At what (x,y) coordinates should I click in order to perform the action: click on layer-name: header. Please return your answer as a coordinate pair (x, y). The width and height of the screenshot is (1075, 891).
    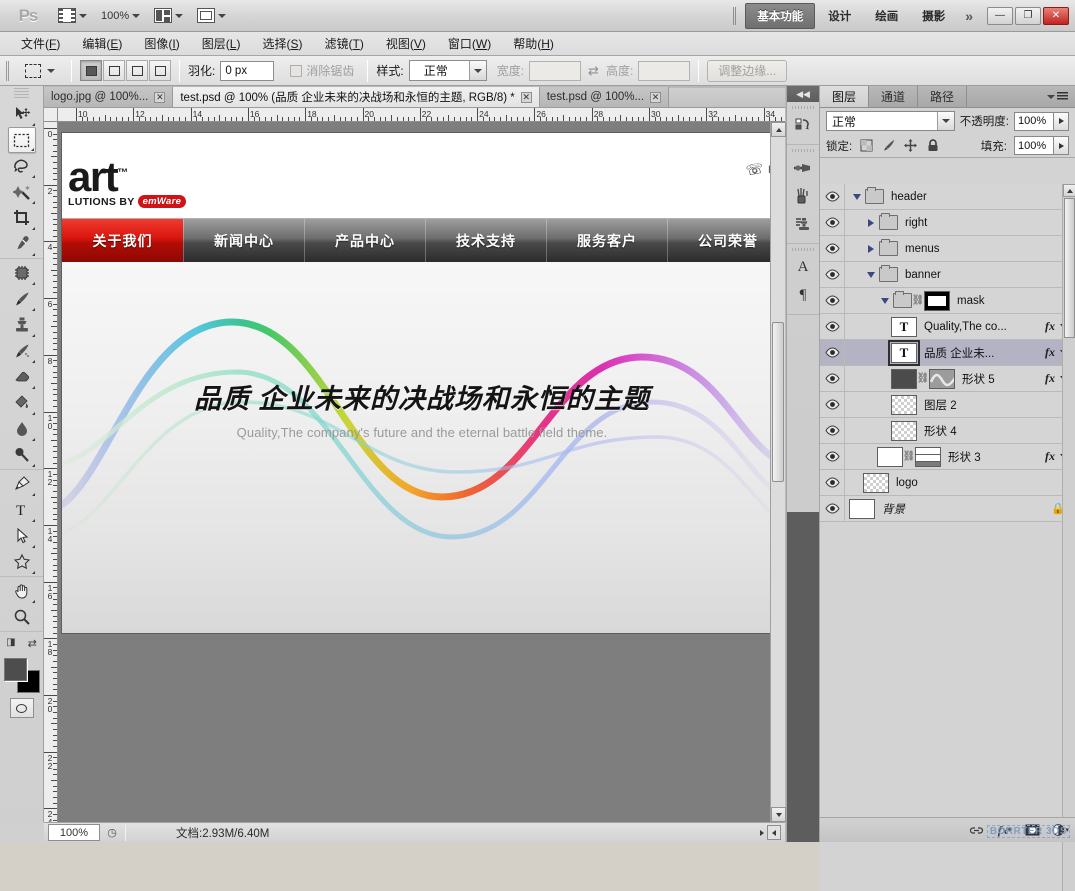
    Looking at the image, I should click on (981, 197).